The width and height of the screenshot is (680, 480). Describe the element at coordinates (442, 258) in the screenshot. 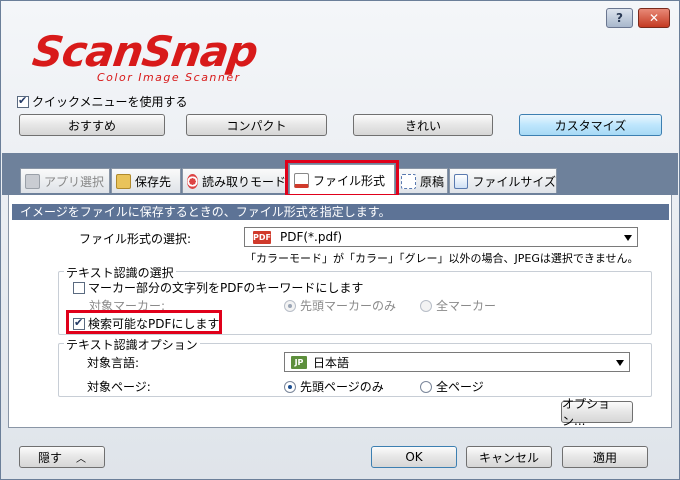

I see `format-note: 「カラーモード」が「カラー」「グレー」以外の場合、JPEGは選択できません。` at that location.